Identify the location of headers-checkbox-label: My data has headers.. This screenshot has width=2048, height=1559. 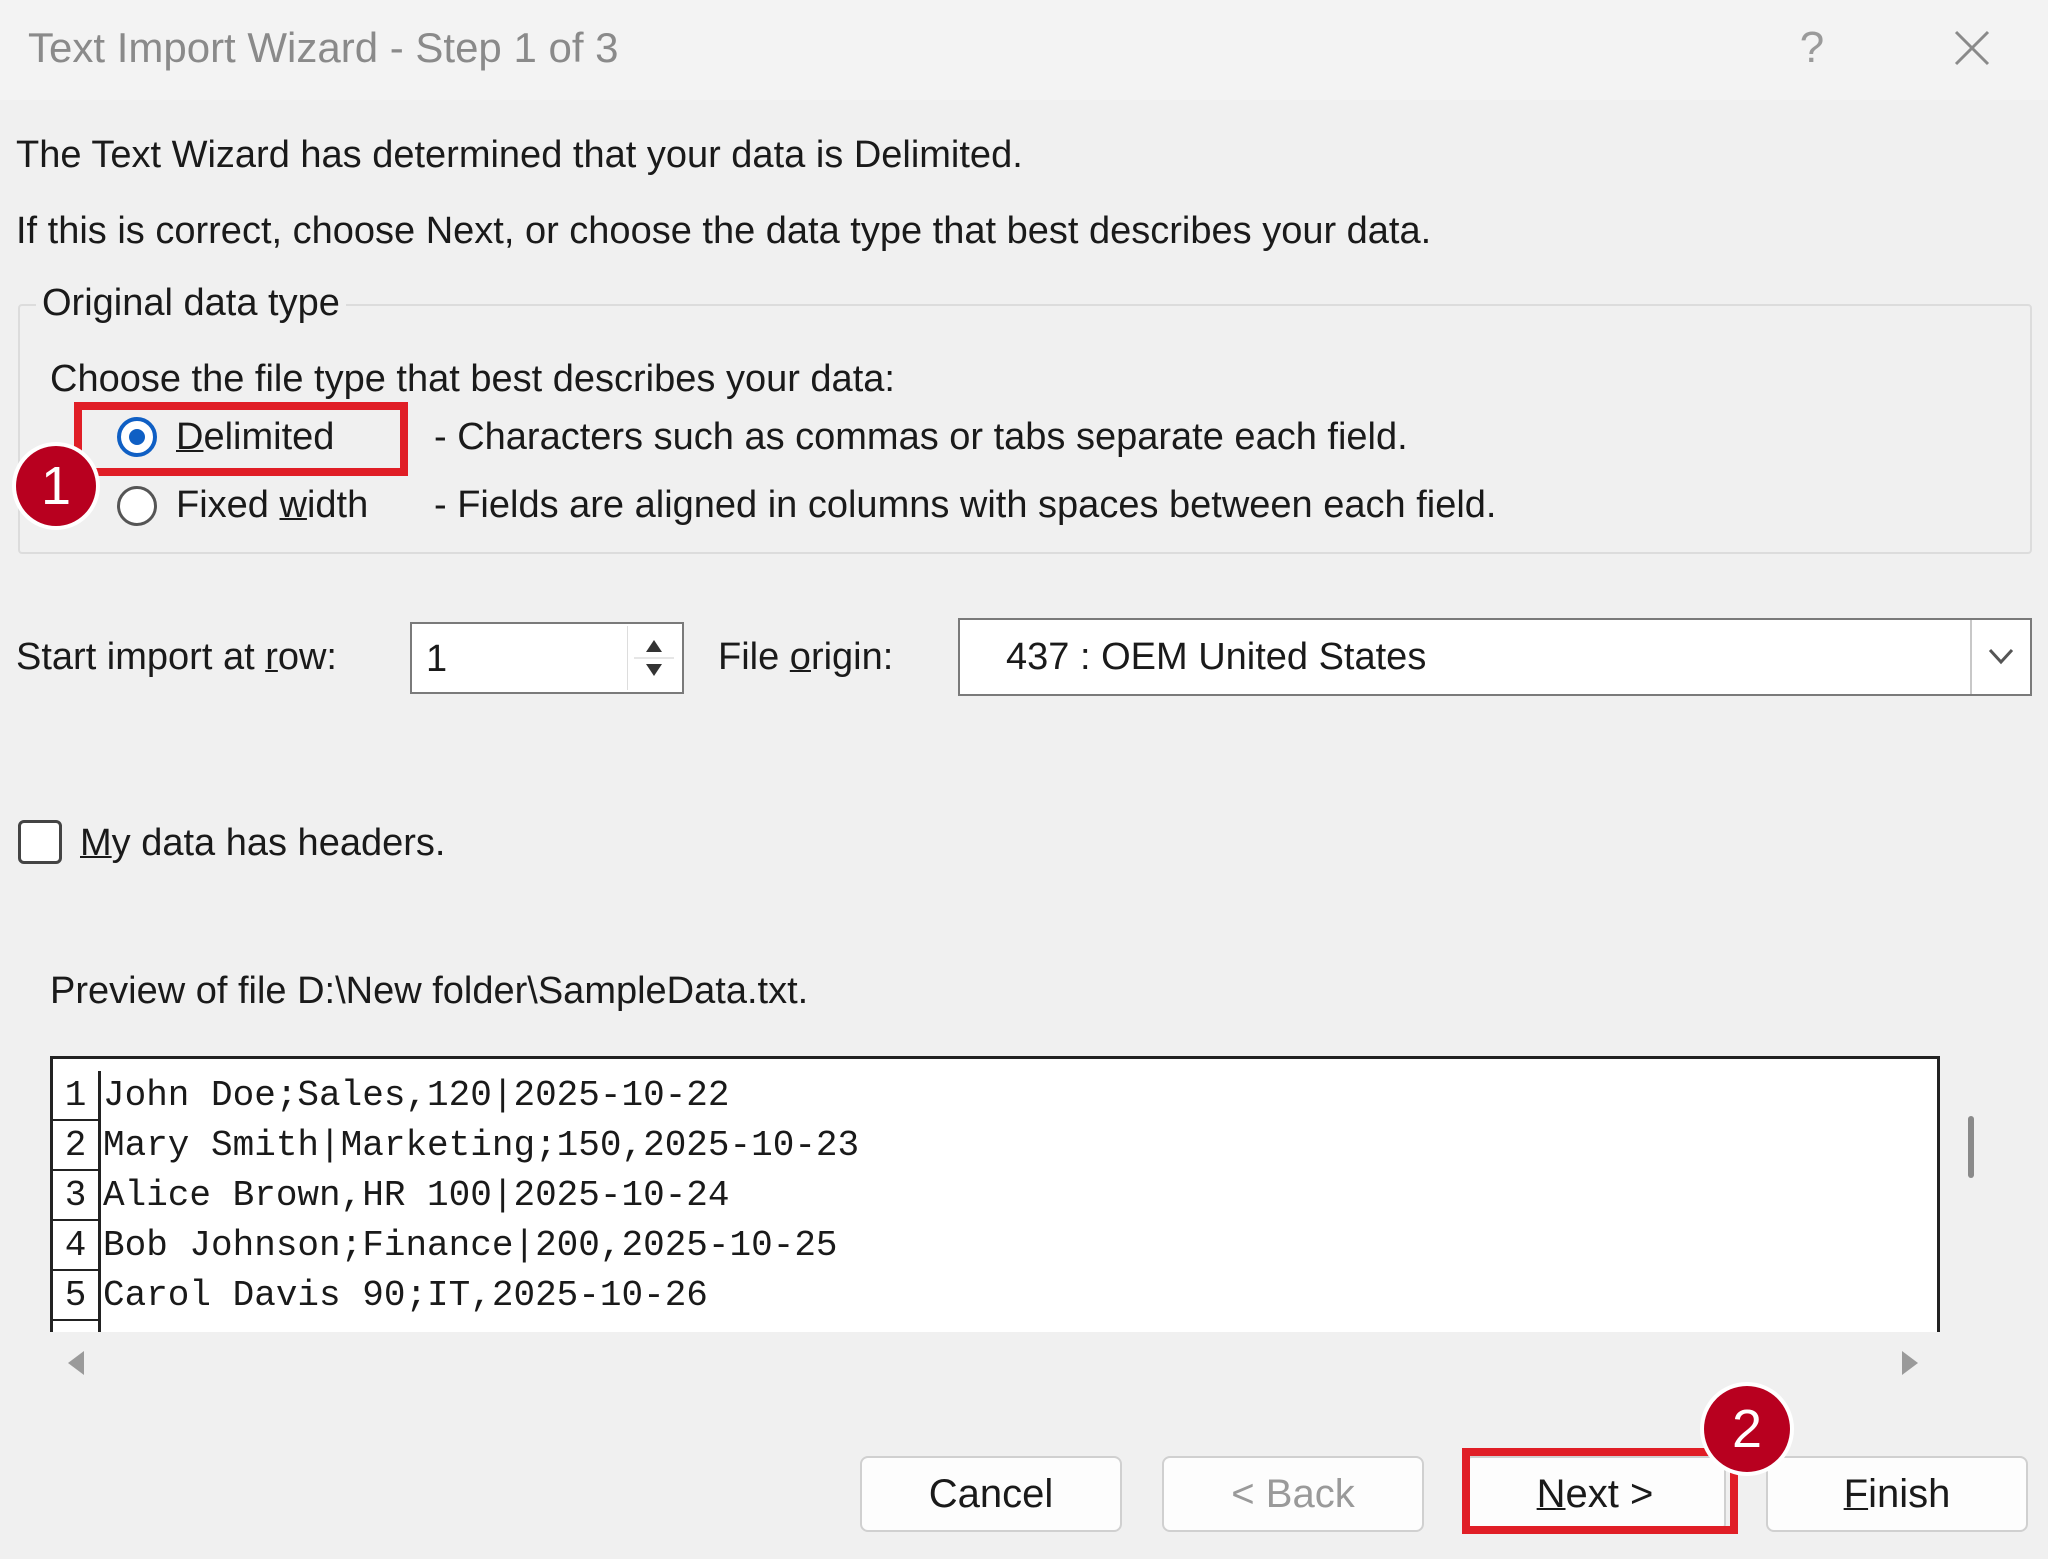
(262, 843).